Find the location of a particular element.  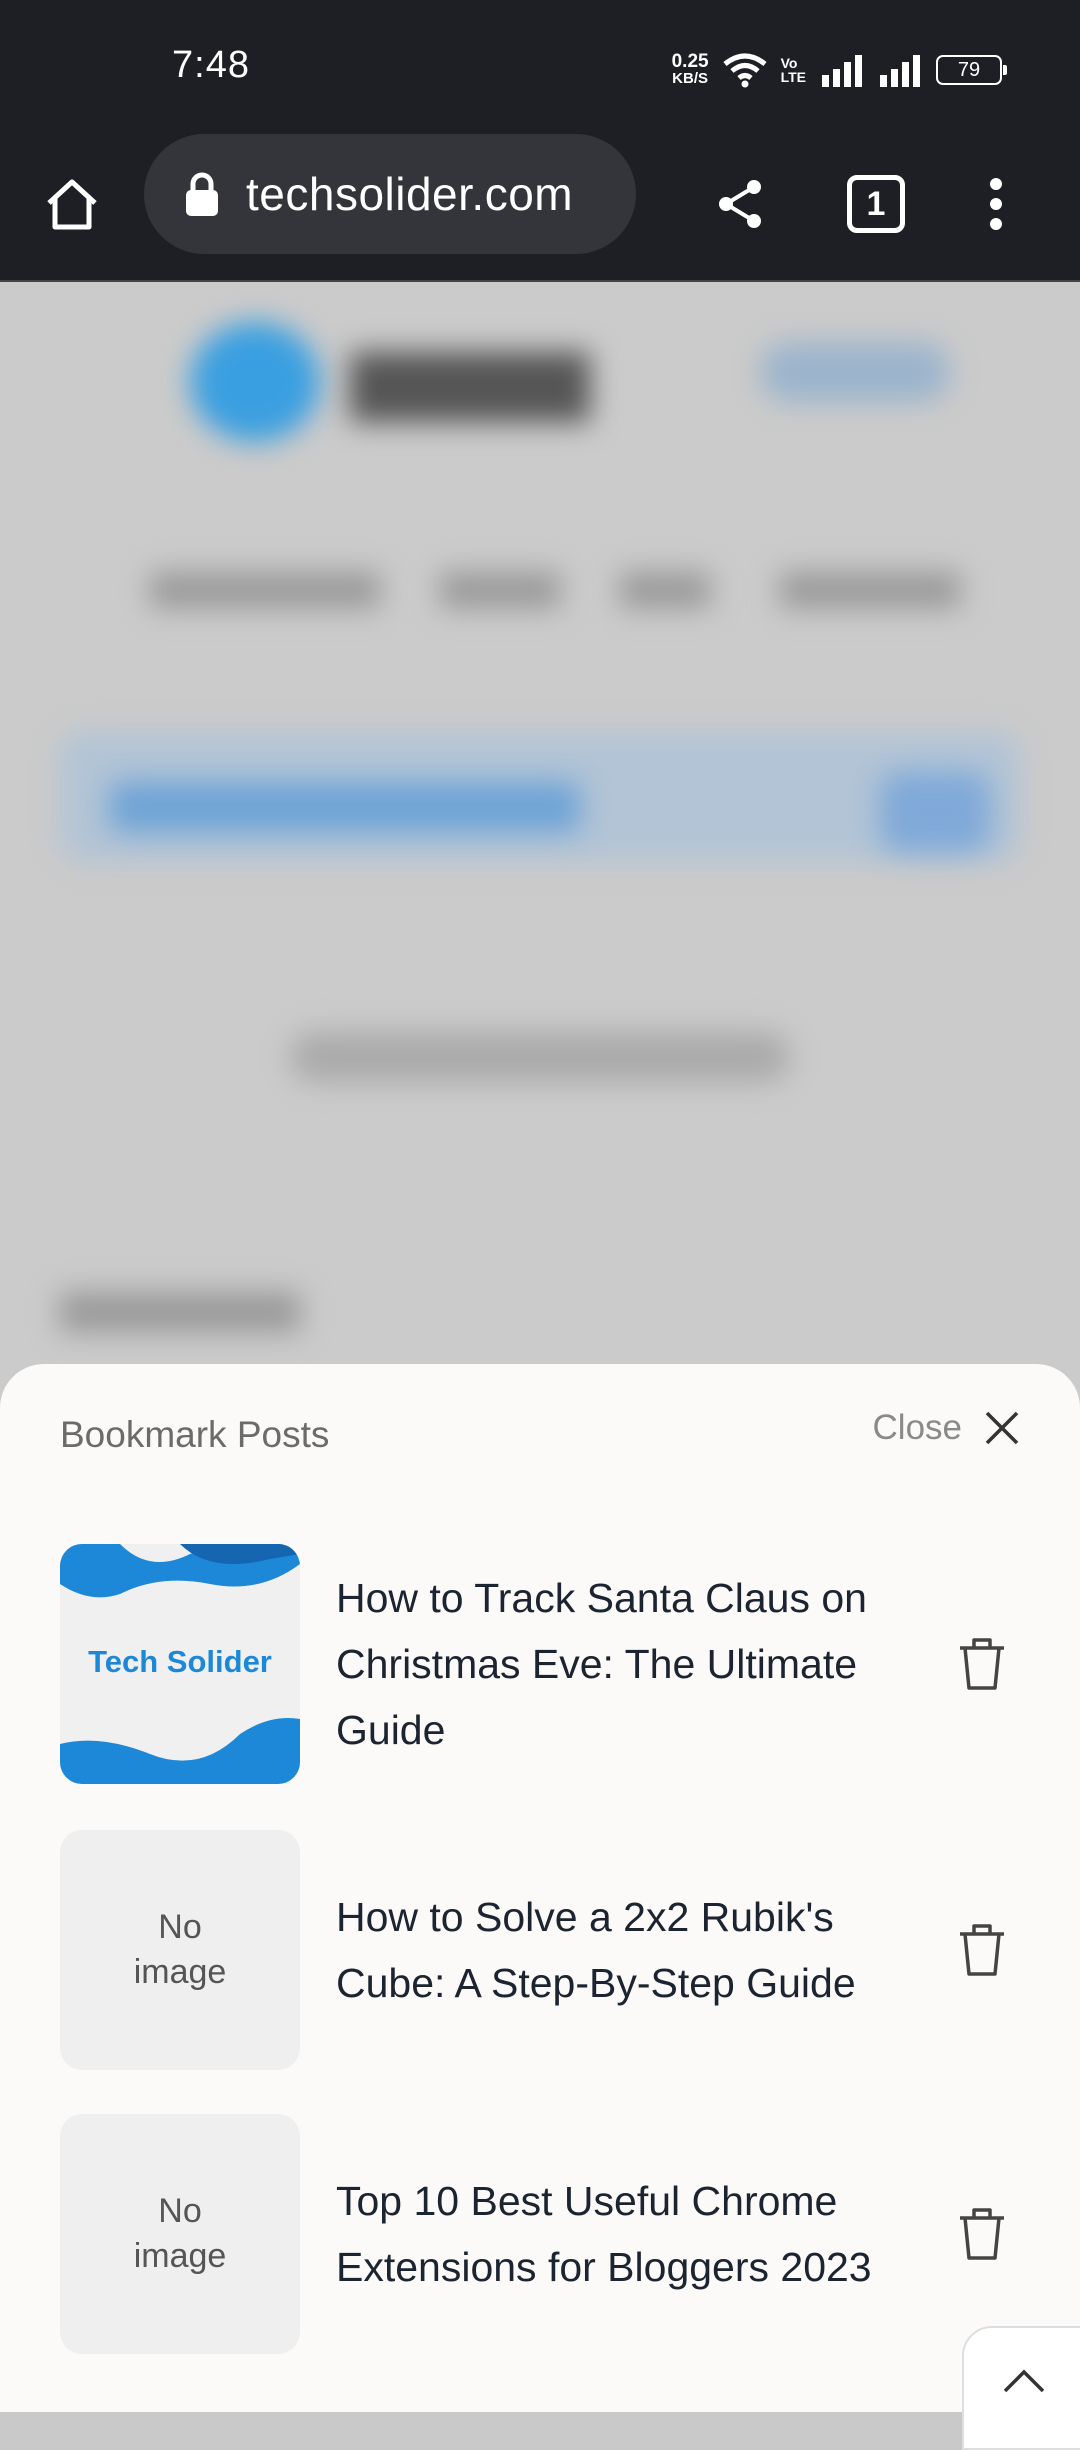

bookmark-thumbnail: Tech Solider is located at coordinates (180, 1664).